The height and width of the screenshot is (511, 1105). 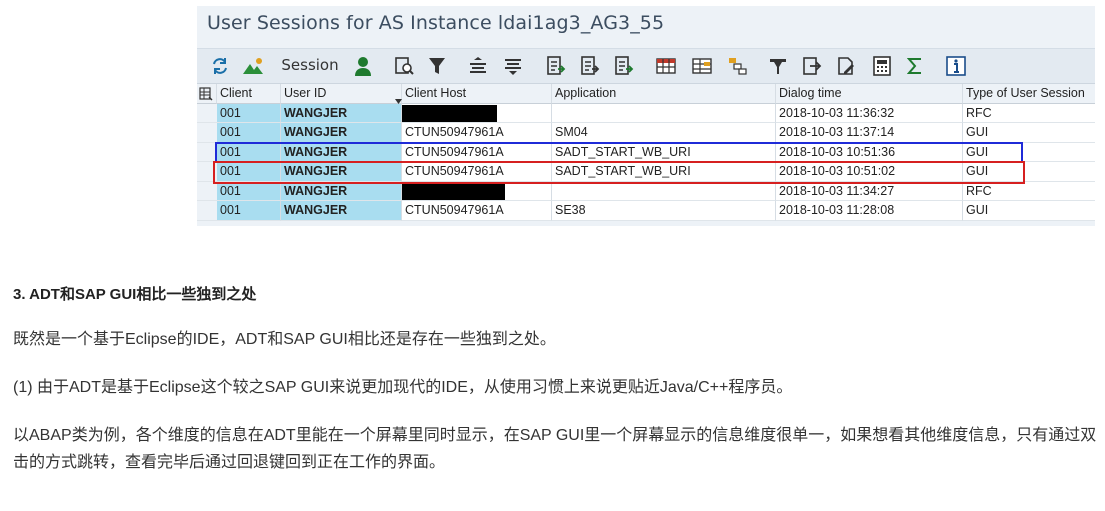 I want to click on info-icon, so click(x=956, y=66).